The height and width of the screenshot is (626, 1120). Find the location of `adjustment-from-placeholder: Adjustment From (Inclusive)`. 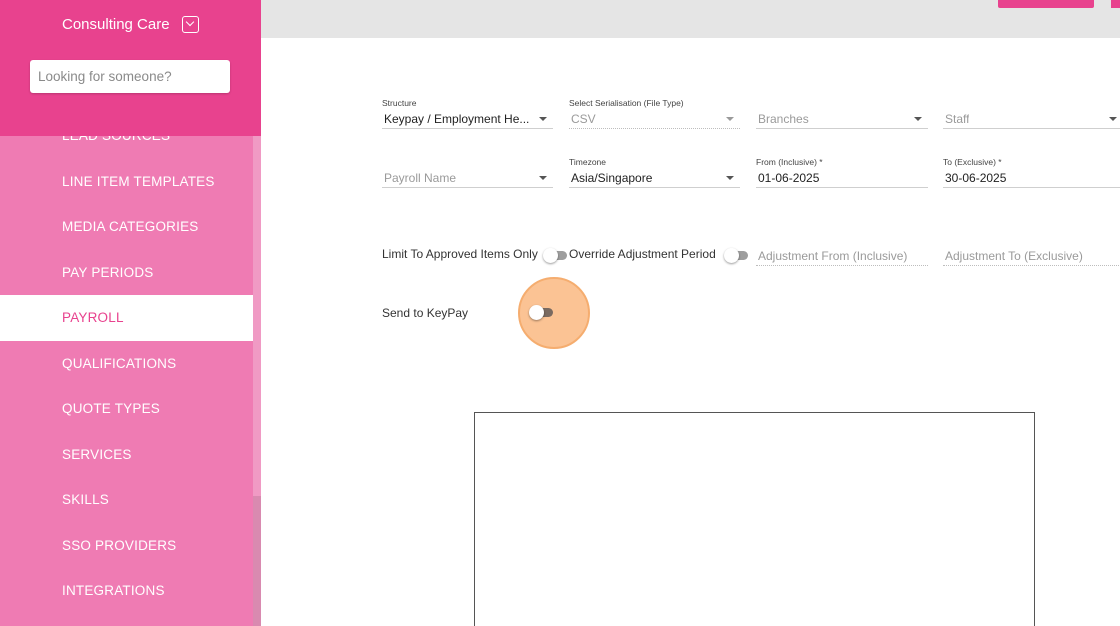

adjustment-from-placeholder: Adjustment From (Inclusive) is located at coordinates (833, 255).